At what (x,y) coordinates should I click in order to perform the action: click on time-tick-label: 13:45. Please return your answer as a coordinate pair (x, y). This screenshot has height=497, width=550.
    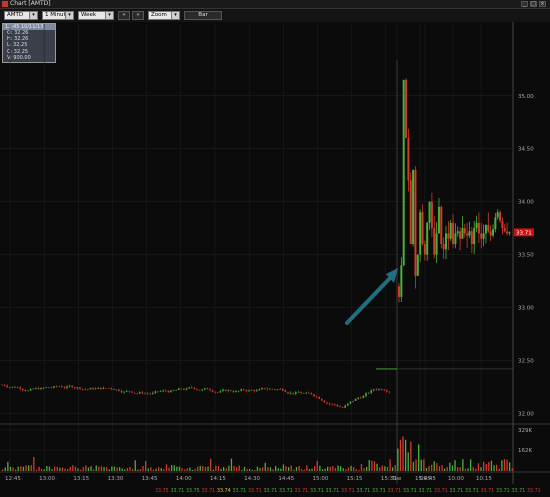
    Looking at the image, I should click on (150, 479).